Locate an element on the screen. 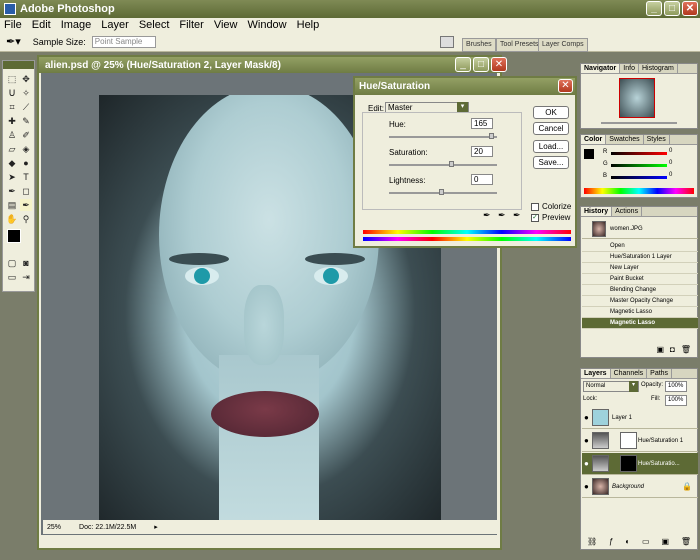 Image resolution: width=700 pixels, height=560 pixels. palette-well-tool-presets: Tool Presets is located at coordinates (519, 45).